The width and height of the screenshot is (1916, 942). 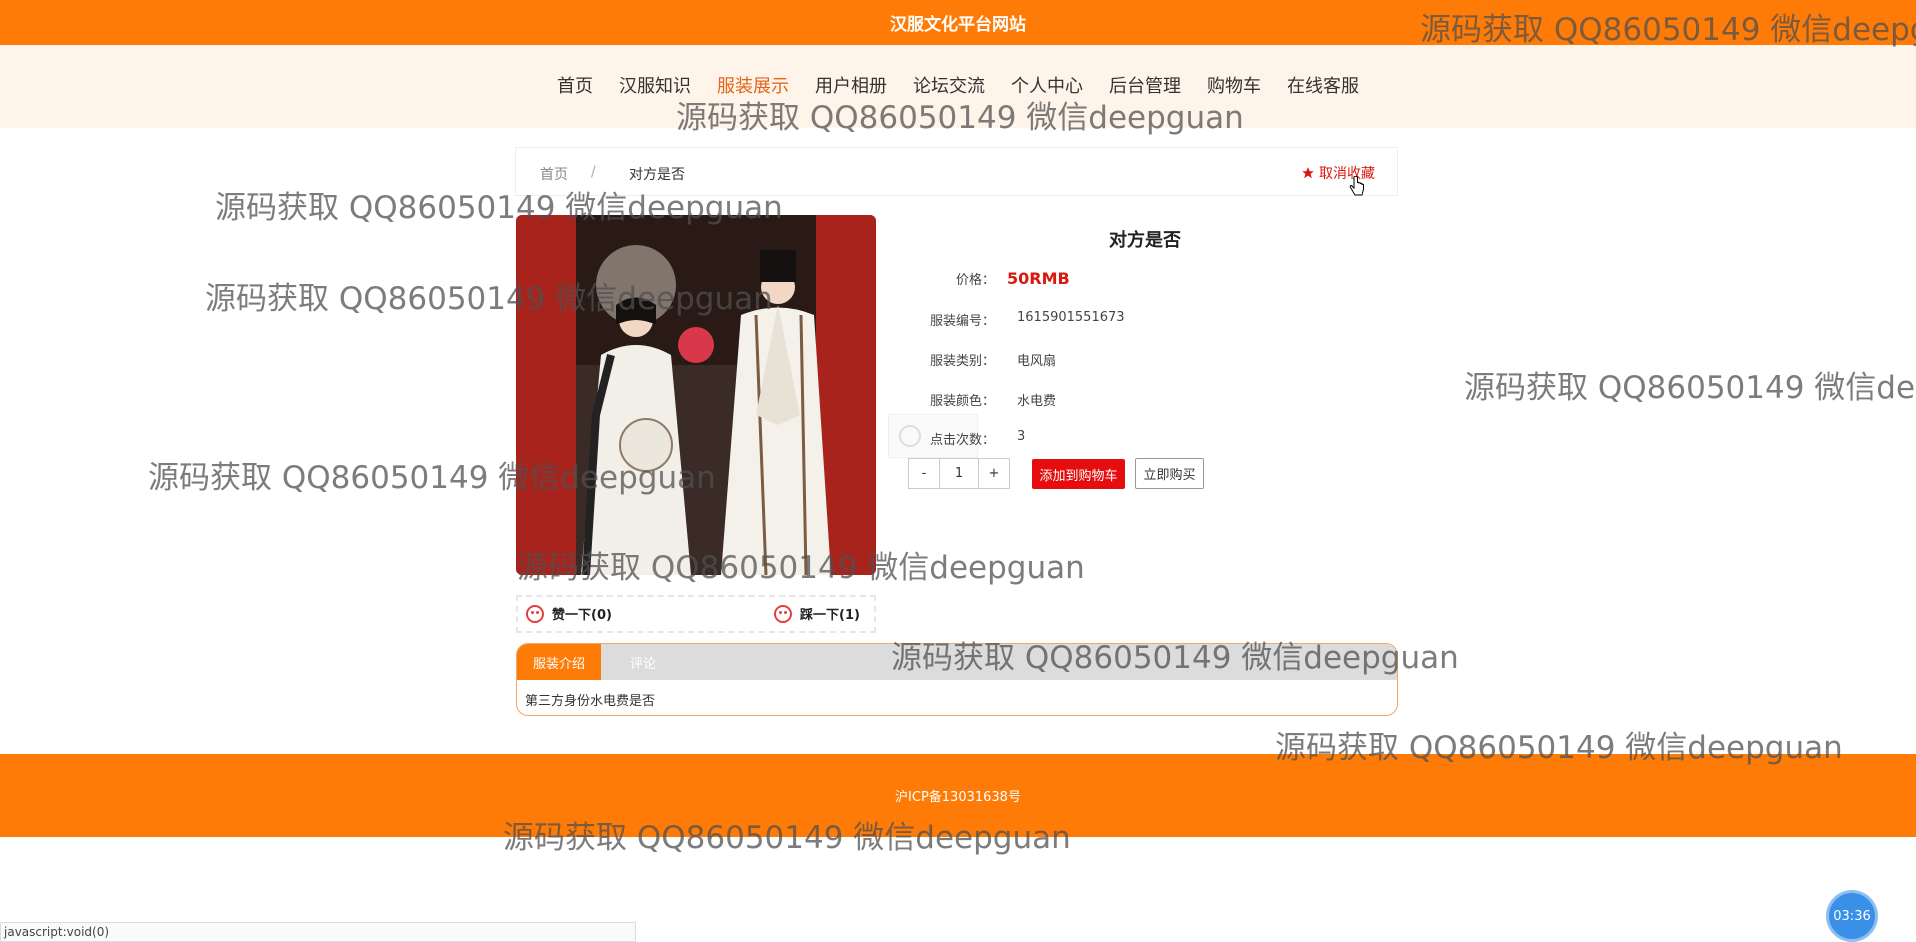 What do you see at coordinates (1347, 174) in the screenshot?
I see `unfavorite-label: 取消收藏` at bounding box center [1347, 174].